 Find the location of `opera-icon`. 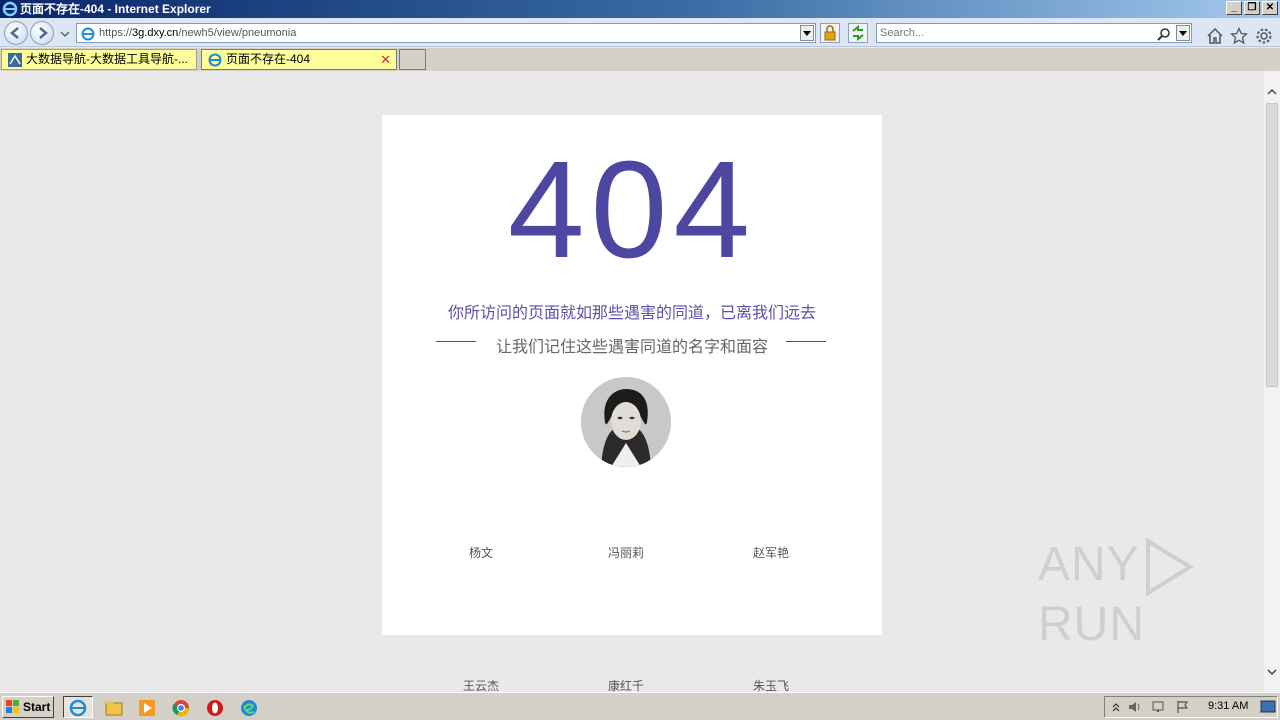

opera-icon is located at coordinates (215, 708).